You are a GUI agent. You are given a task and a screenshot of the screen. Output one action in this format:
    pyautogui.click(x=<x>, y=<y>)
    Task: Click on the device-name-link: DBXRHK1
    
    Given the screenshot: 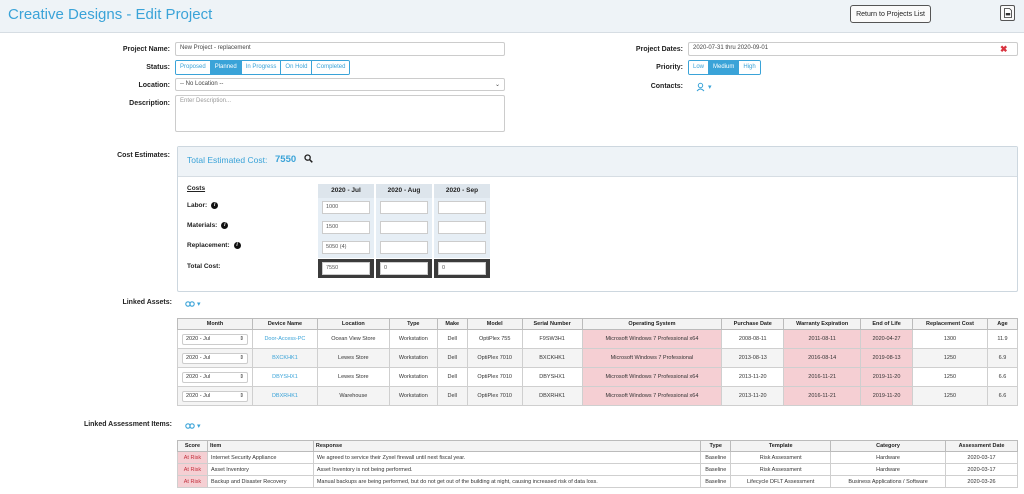 What is the action you would take?
    pyautogui.click(x=284, y=396)
    